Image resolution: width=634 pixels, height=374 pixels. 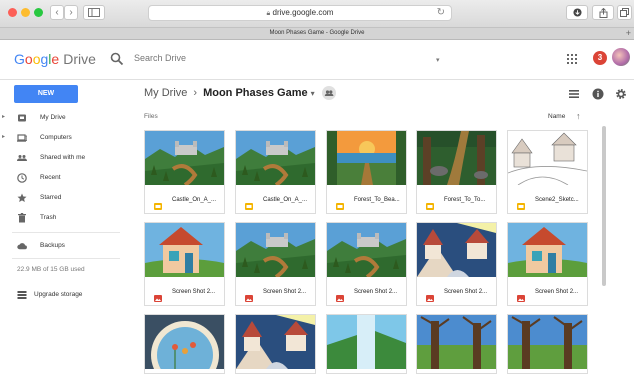 What do you see at coordinates (621, 57) in the screenshot?
I see `avatar` at bounding box center [621, 57].